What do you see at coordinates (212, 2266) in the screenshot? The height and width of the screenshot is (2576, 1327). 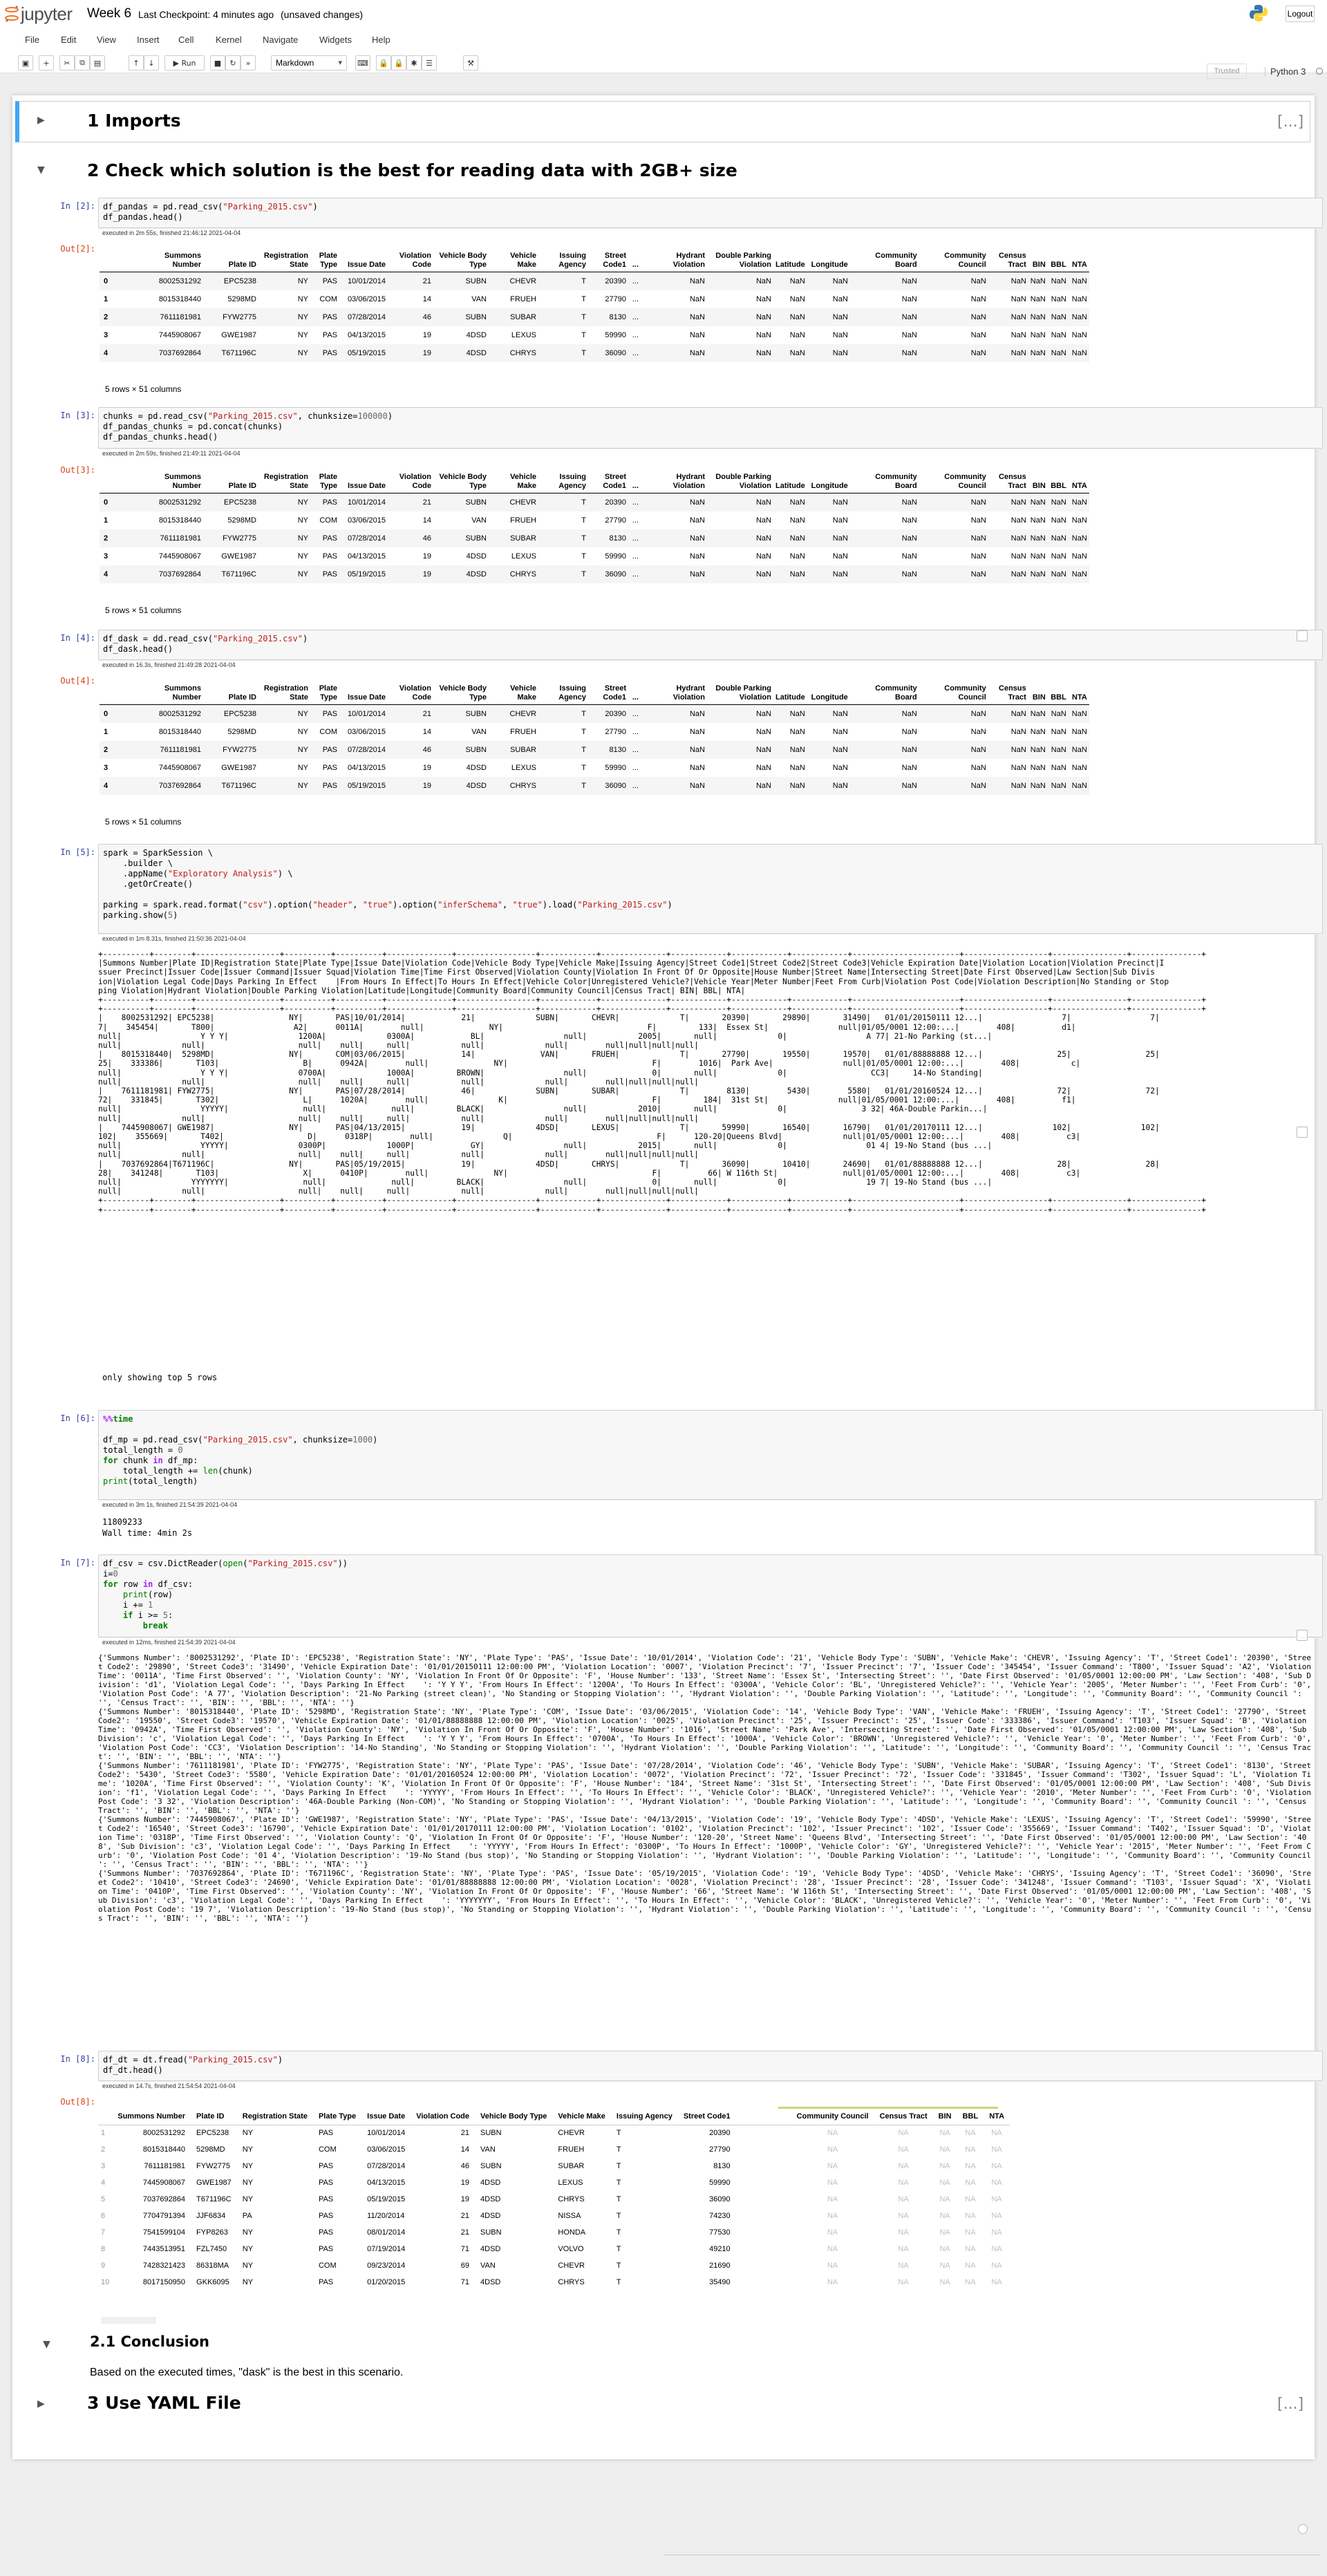 I see `table-cell: 86318MA` at bounding box center [212, 2266].